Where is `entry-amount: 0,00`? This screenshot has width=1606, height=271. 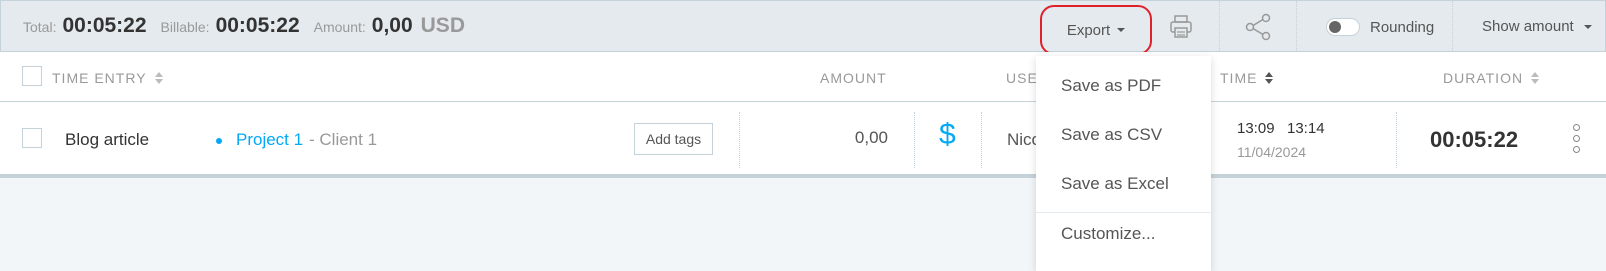
entry-amount: 0,00 is located at coordinates (871, 137).